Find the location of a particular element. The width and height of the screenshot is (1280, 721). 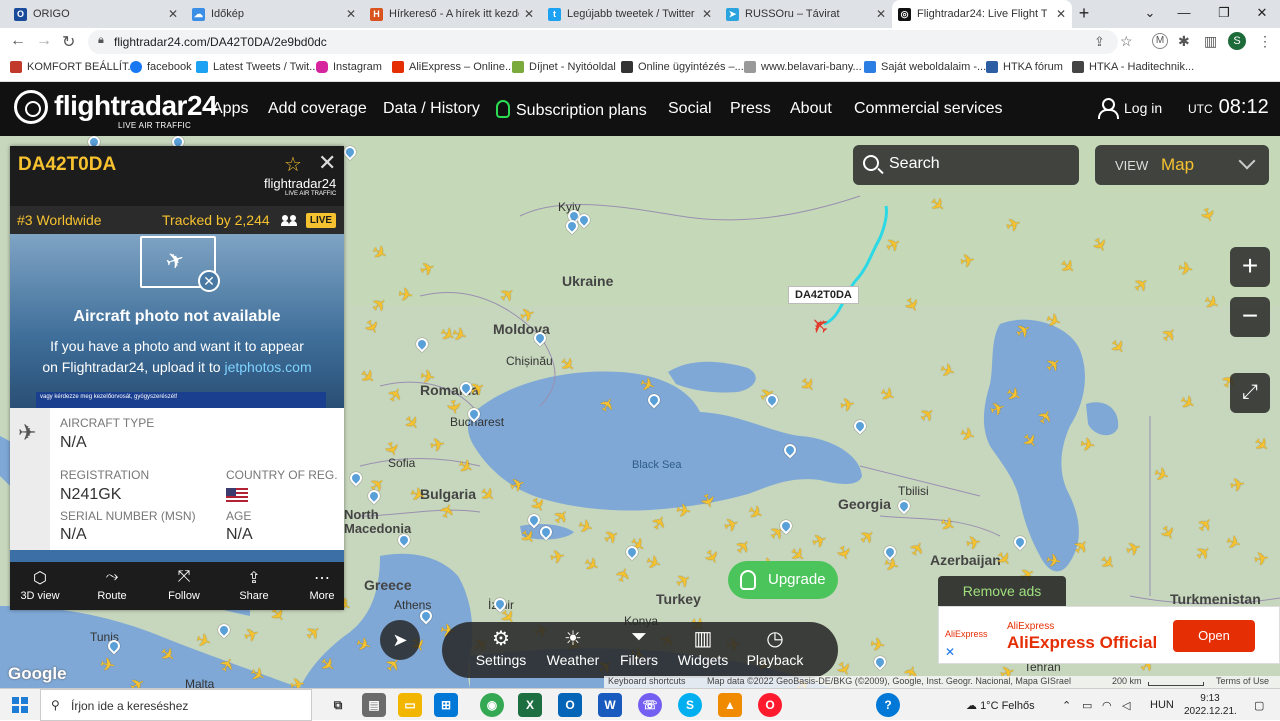

extensions-icon: ✱ is located at coordinates (1184, 41).